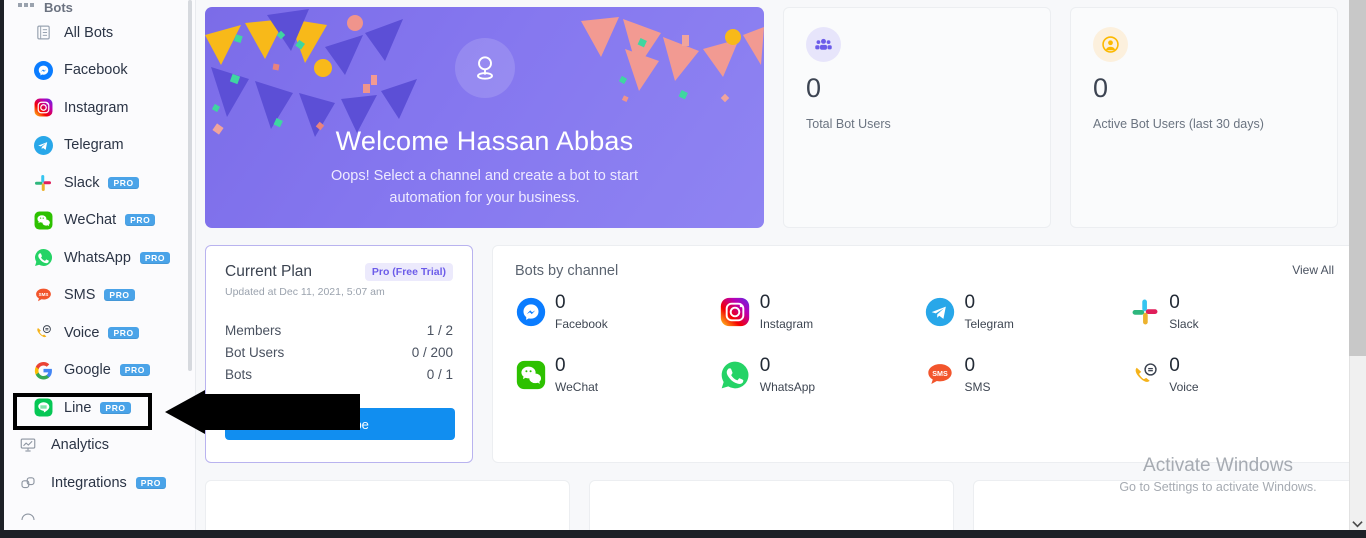 This screenshot has height=538, width=1366. I want to click on plan-row-bots: Bots 0 / 1, so click(339, 374).